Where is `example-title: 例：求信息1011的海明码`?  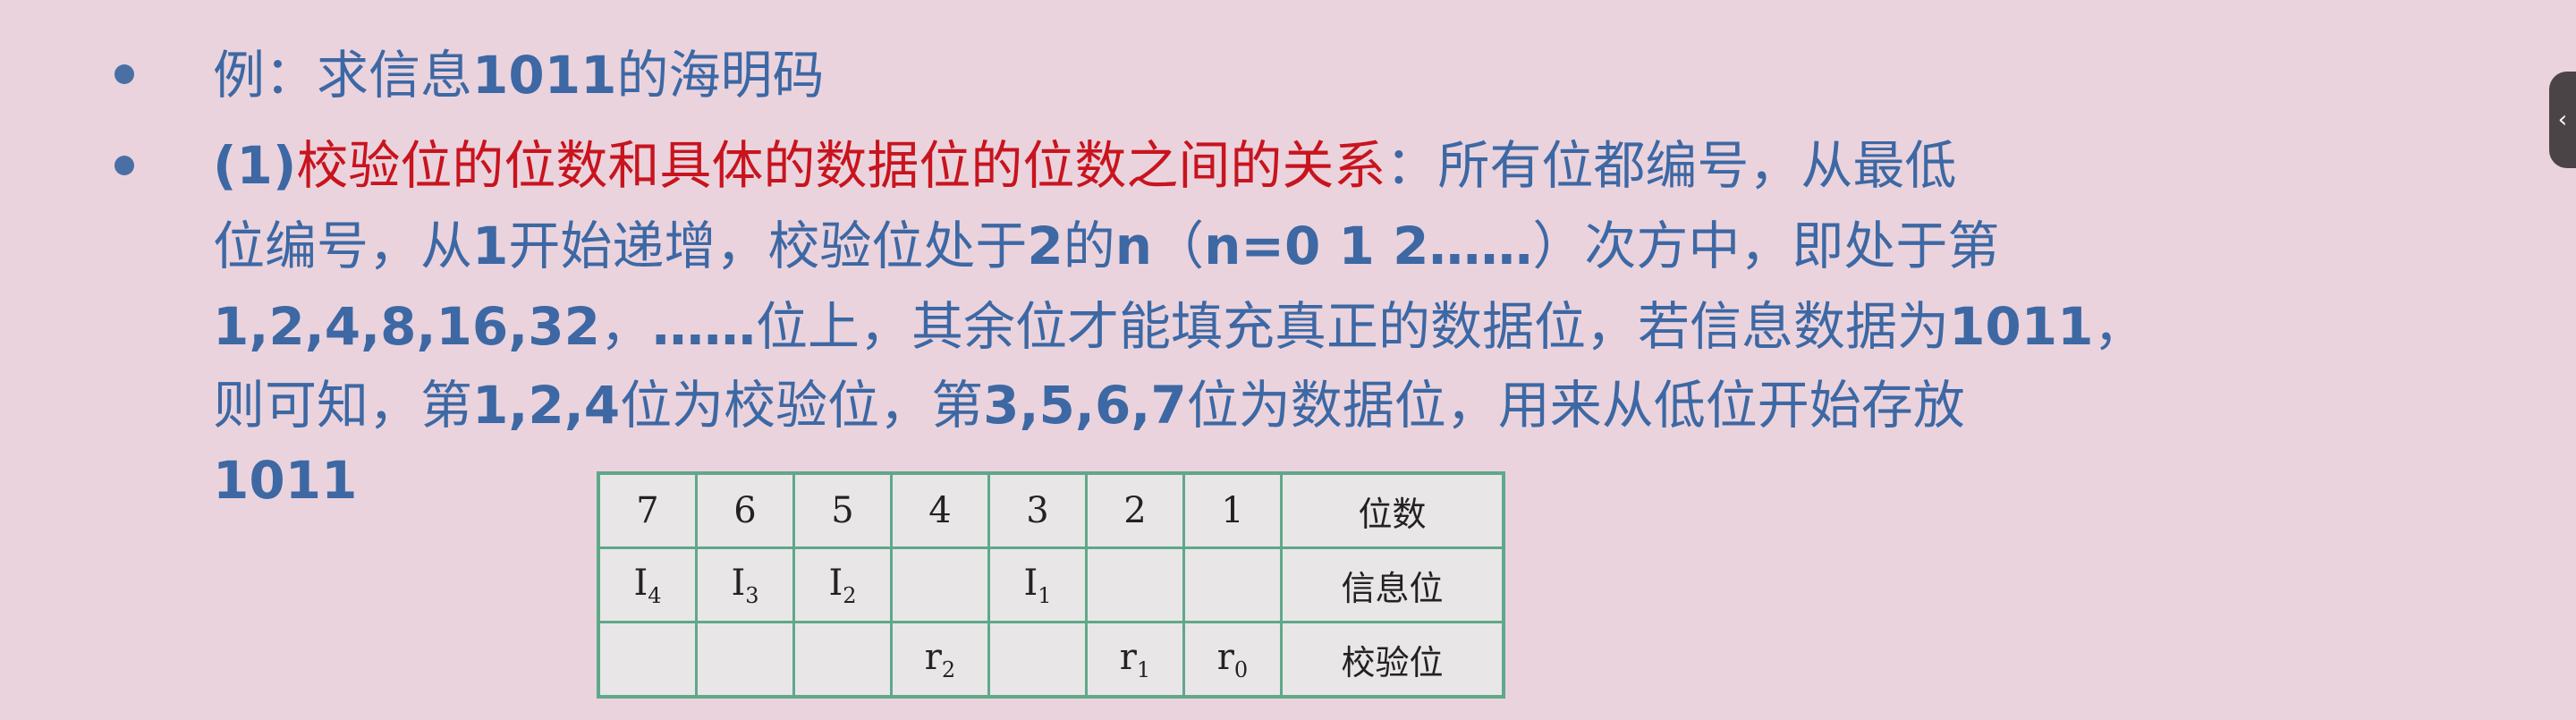
example-title: 例：求信息1011的海明码 is located at coordinates (518, 75).